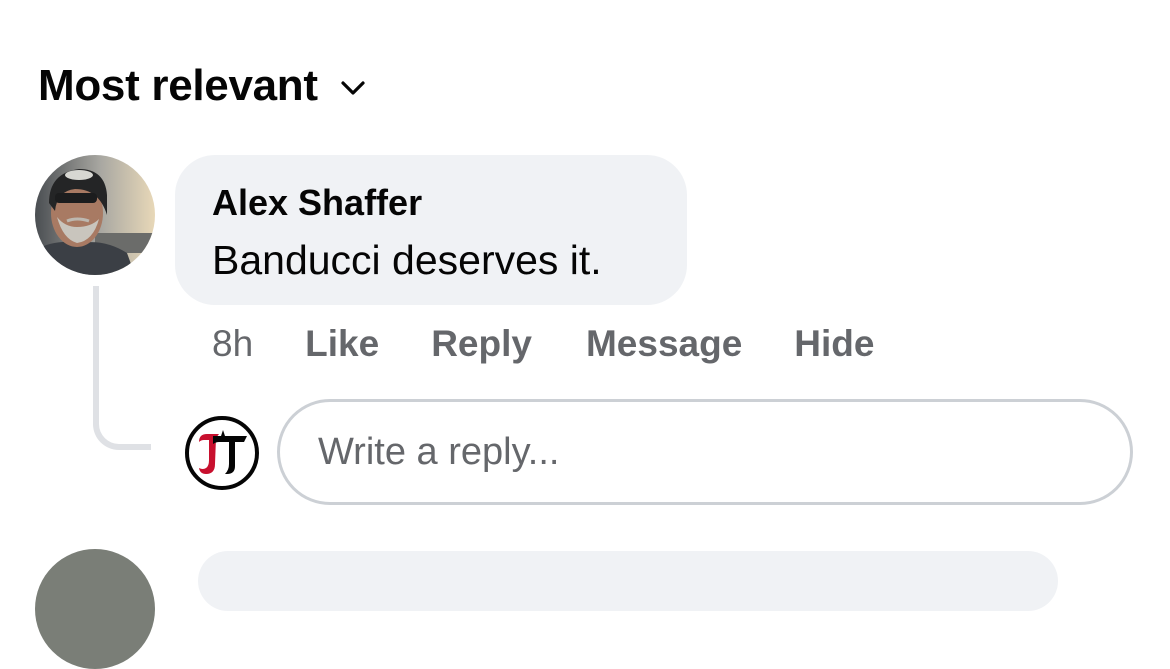 The height and width of the screenshot is (669, 1170). I want to click on comment-actions: 8h Like Reply Message Hide, so click(543, 344).